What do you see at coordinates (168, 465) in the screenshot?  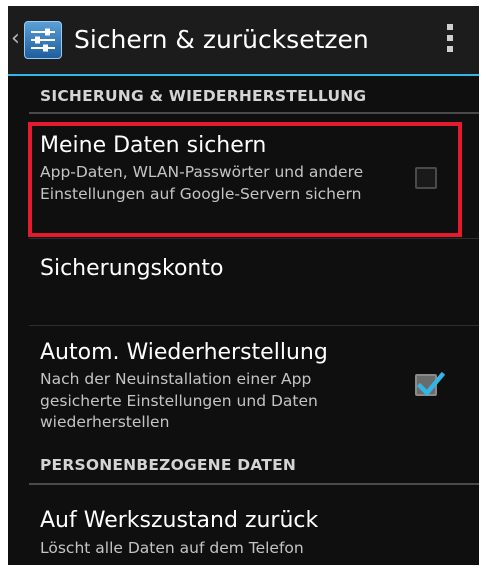 I see `section-header-personal: PERSONENBEZOGENE DATEN` at bounding box center [168, 465].